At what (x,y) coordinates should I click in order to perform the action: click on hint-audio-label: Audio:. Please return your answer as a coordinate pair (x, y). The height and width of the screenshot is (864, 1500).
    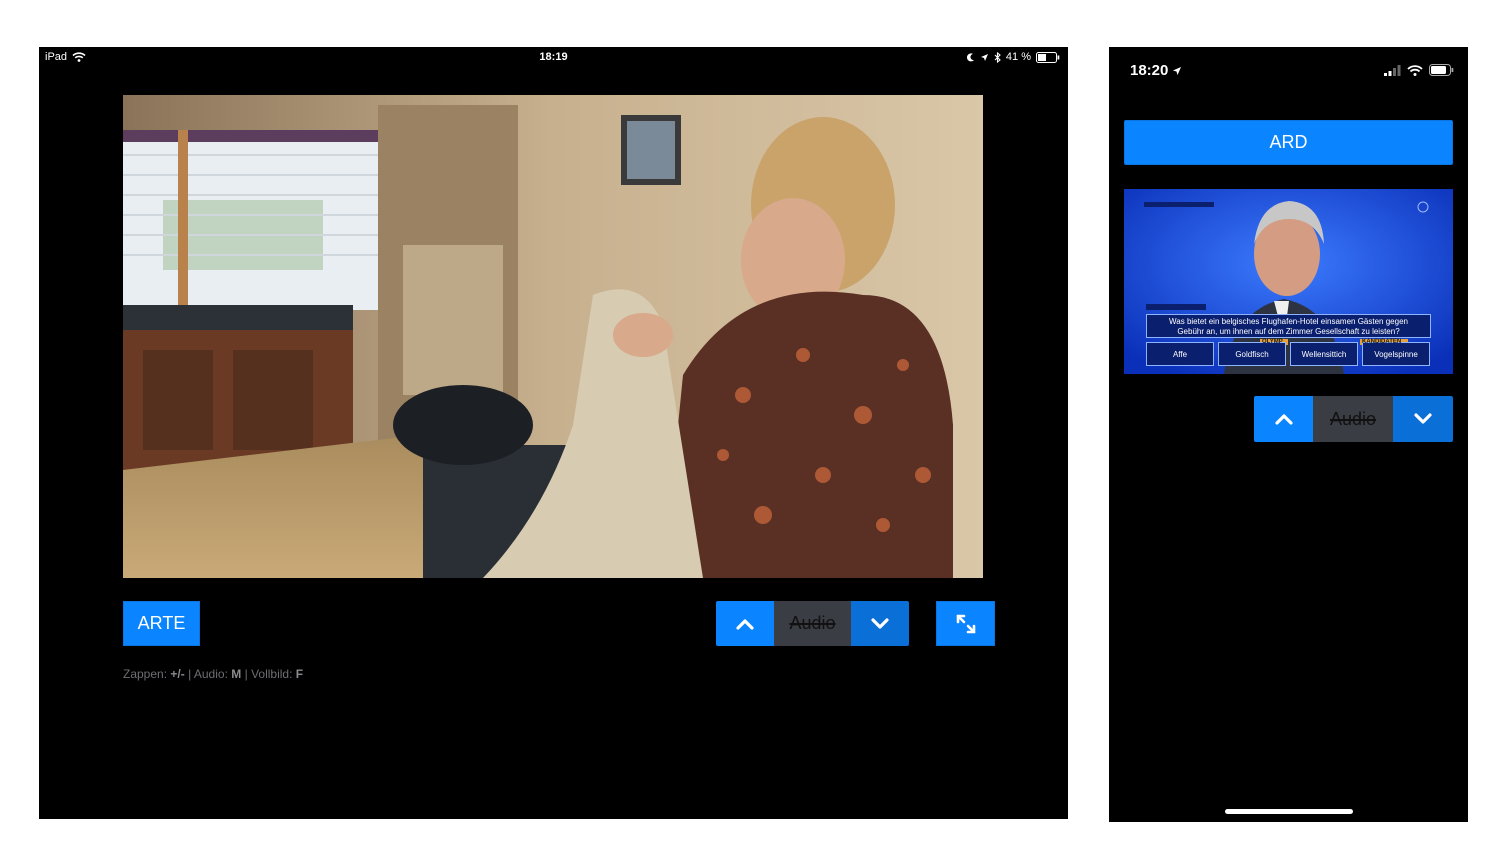
    Looking at the image, I should click on (210, 674).